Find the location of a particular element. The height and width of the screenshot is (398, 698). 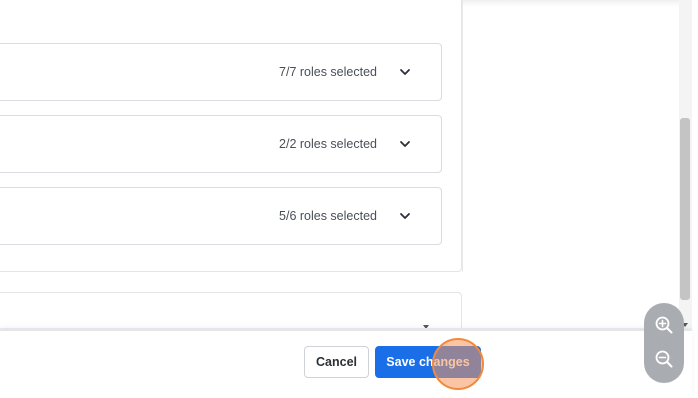

roles-selected-count: 5/6 roles selected is located at coordinates (328, 216).